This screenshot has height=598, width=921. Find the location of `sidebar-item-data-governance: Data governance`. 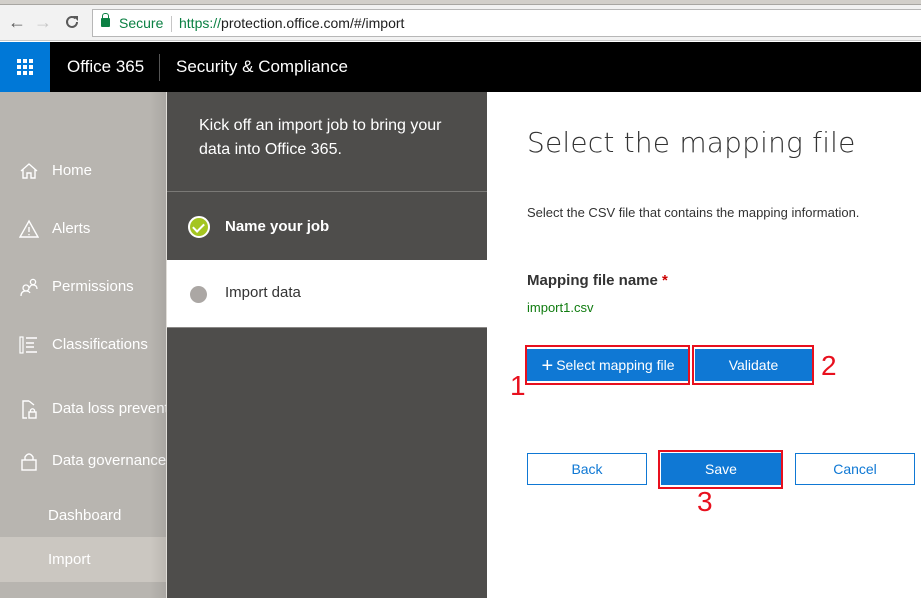

sidebar-item-data-governance: Data governance is located at coordinates (83, 461).